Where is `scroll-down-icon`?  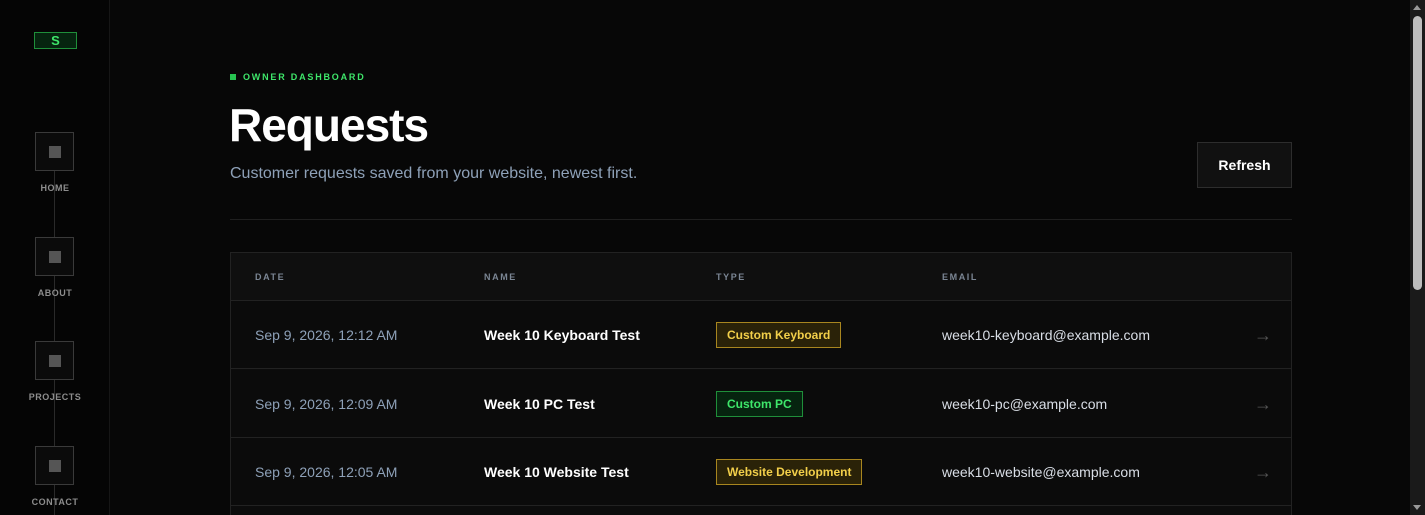 scroll-down-icon is located at coordinates (1417, 507).